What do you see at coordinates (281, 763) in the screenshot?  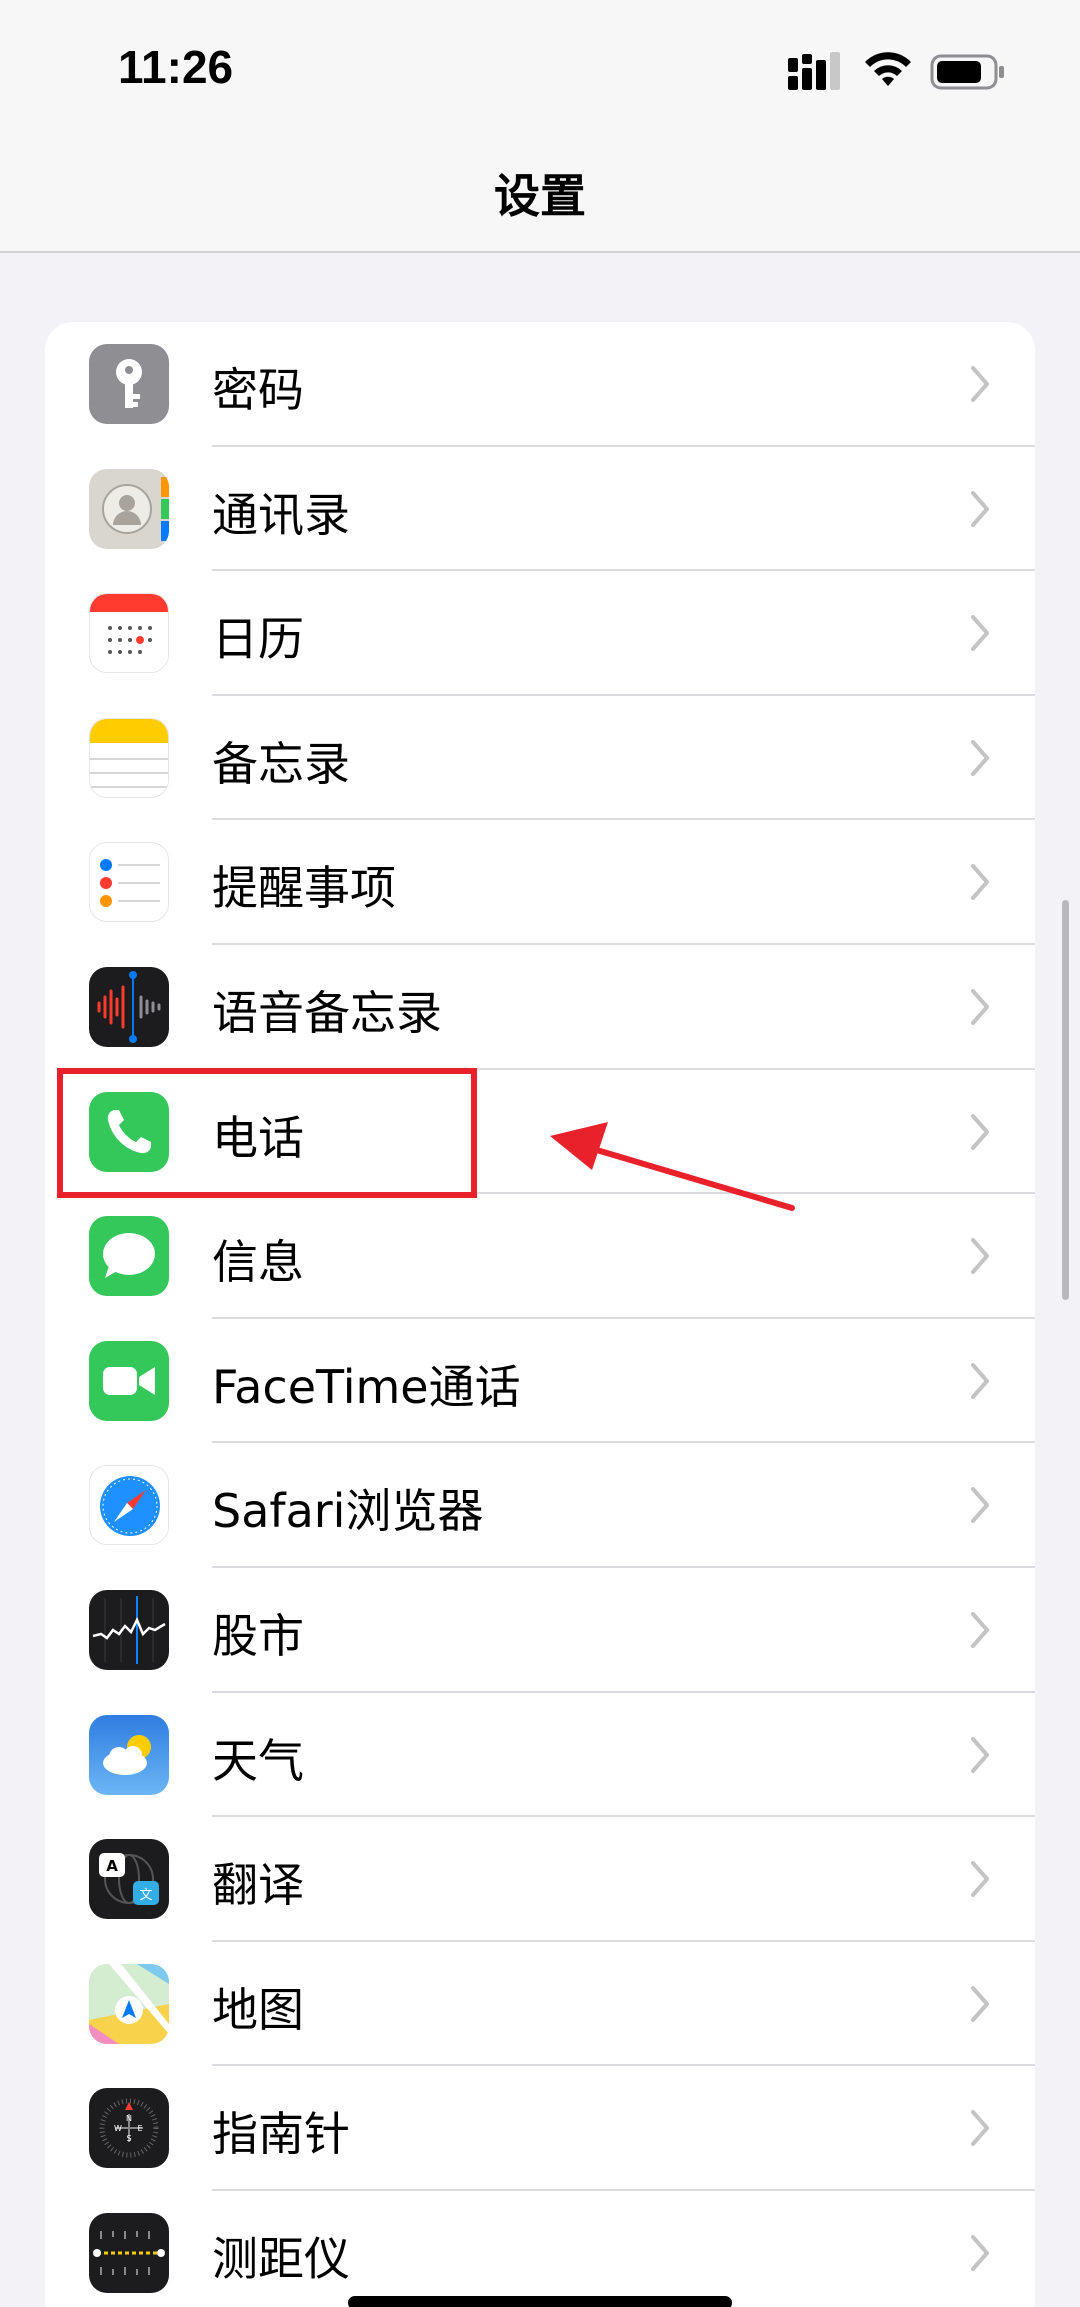 I see `settings-item-label: 备忘录` at bounding box center [281, 763].